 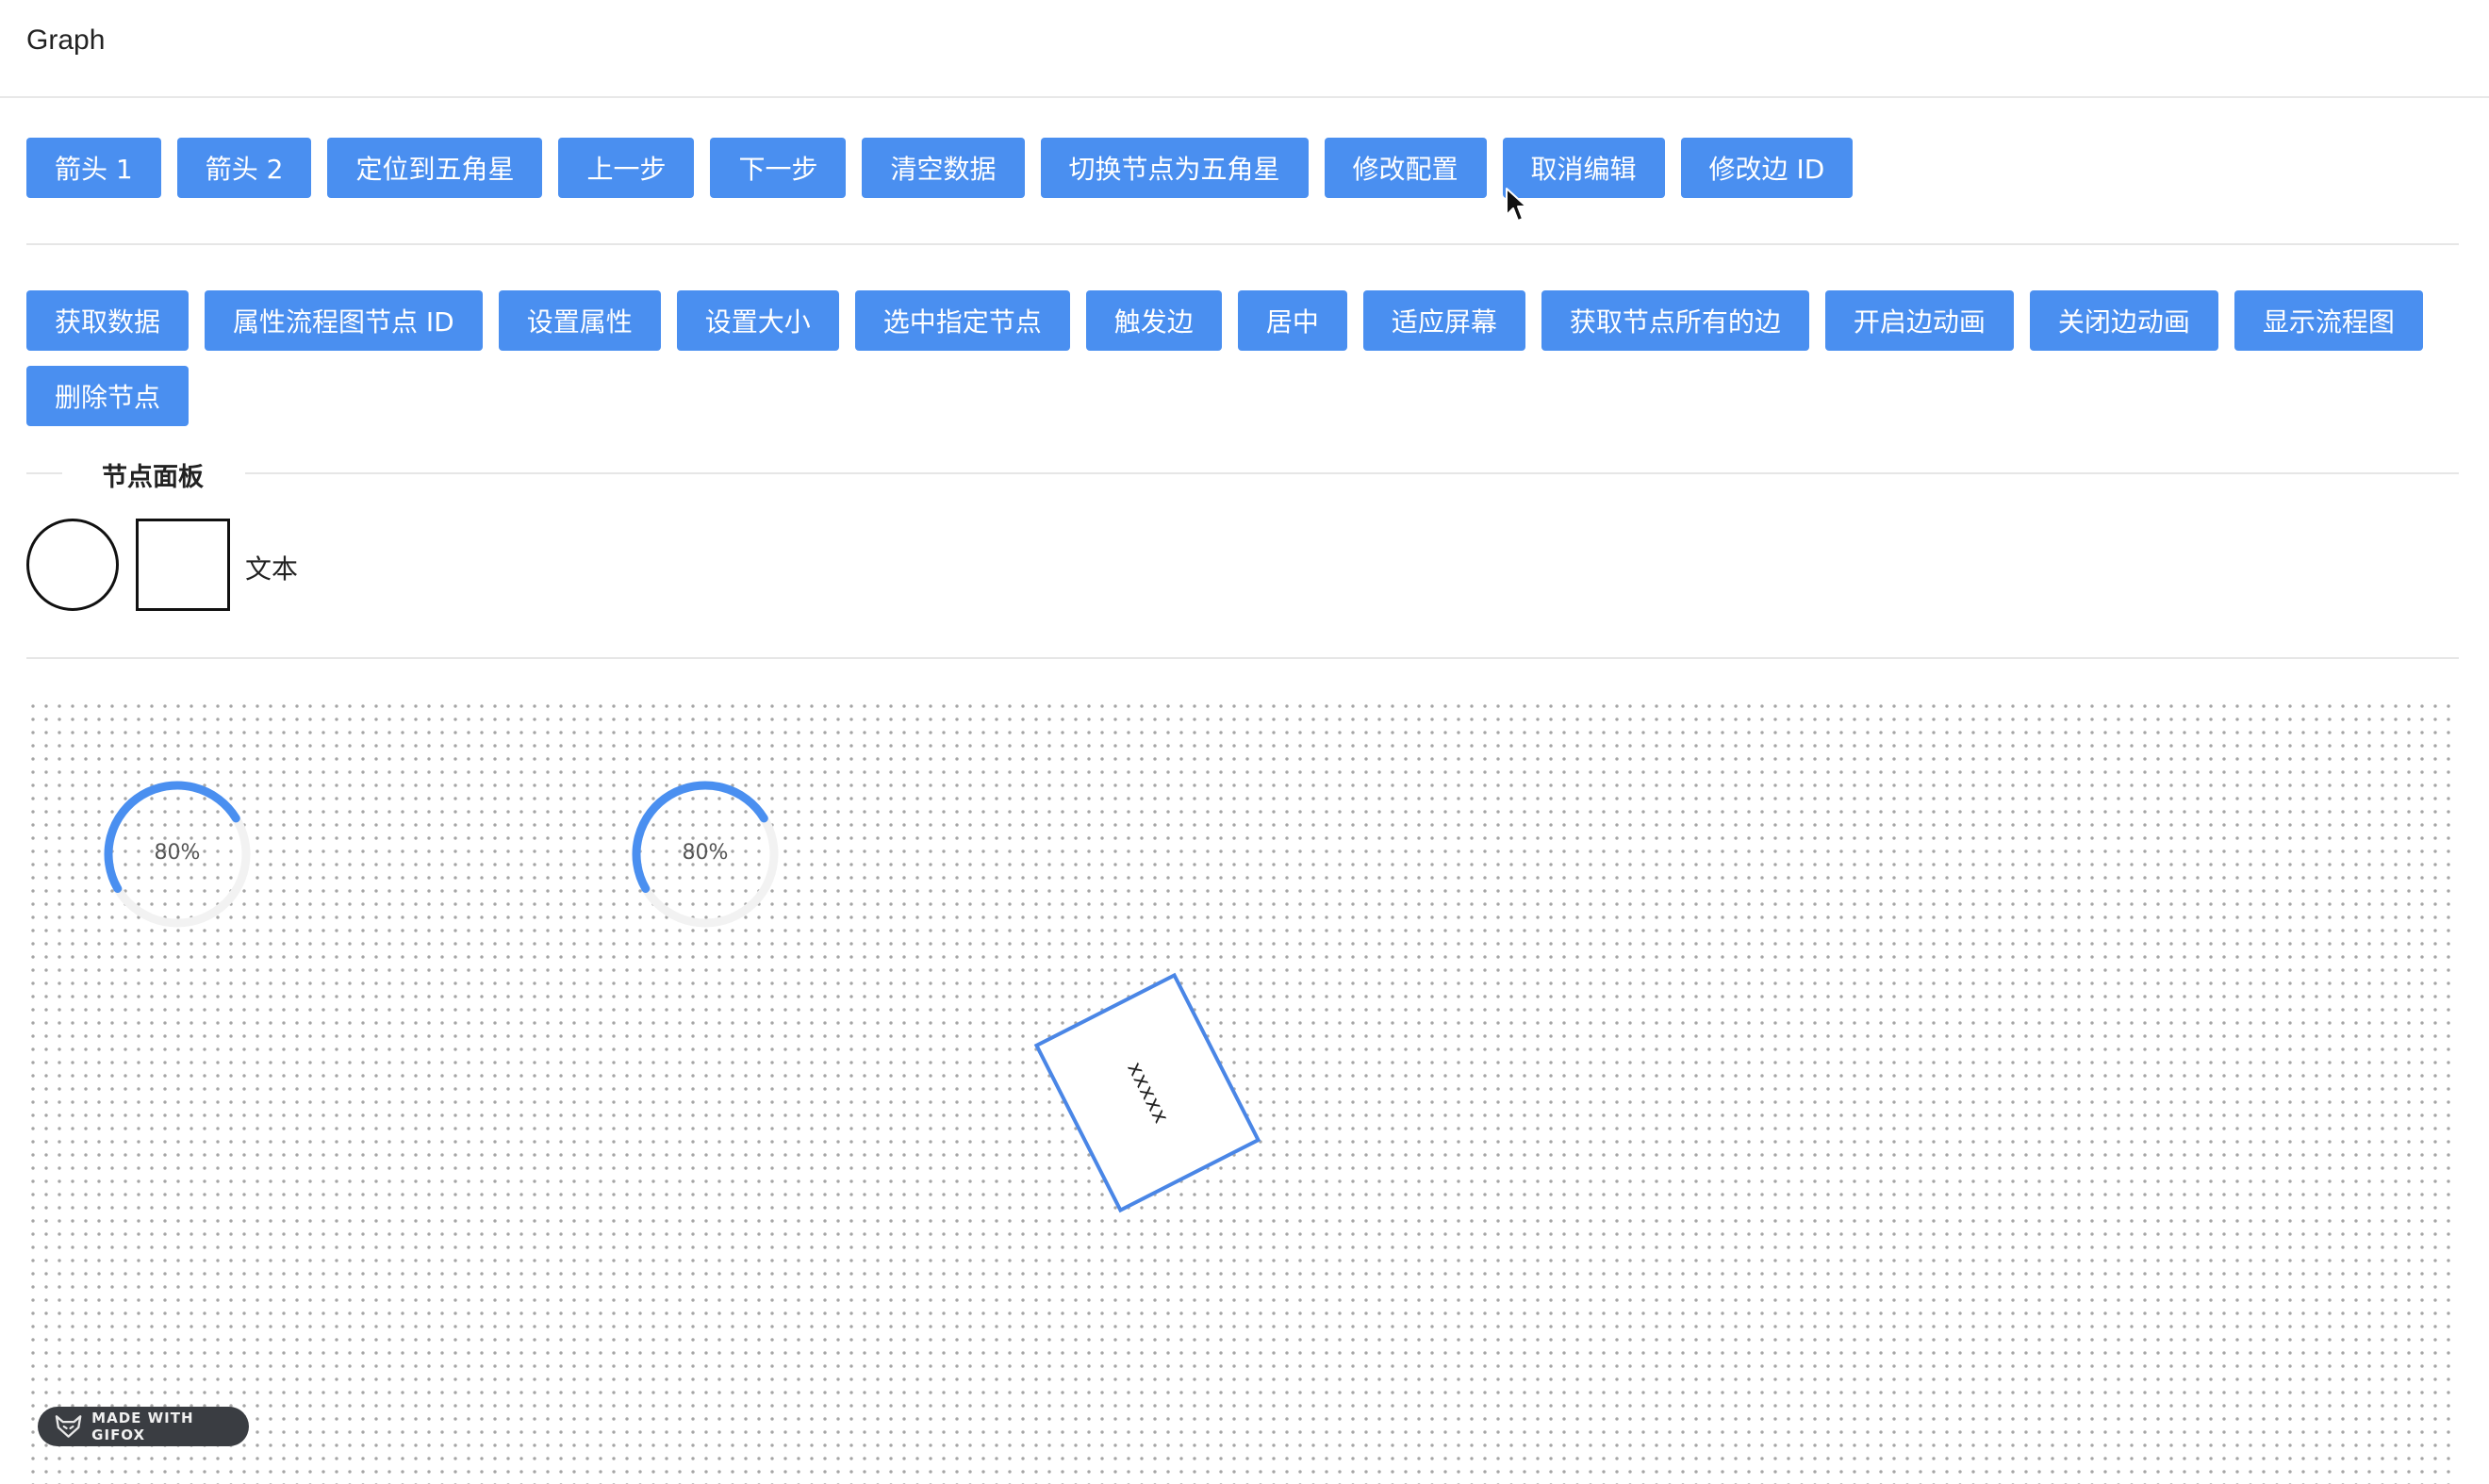 I want to click on section-divider, so click(x=1242, y=244).